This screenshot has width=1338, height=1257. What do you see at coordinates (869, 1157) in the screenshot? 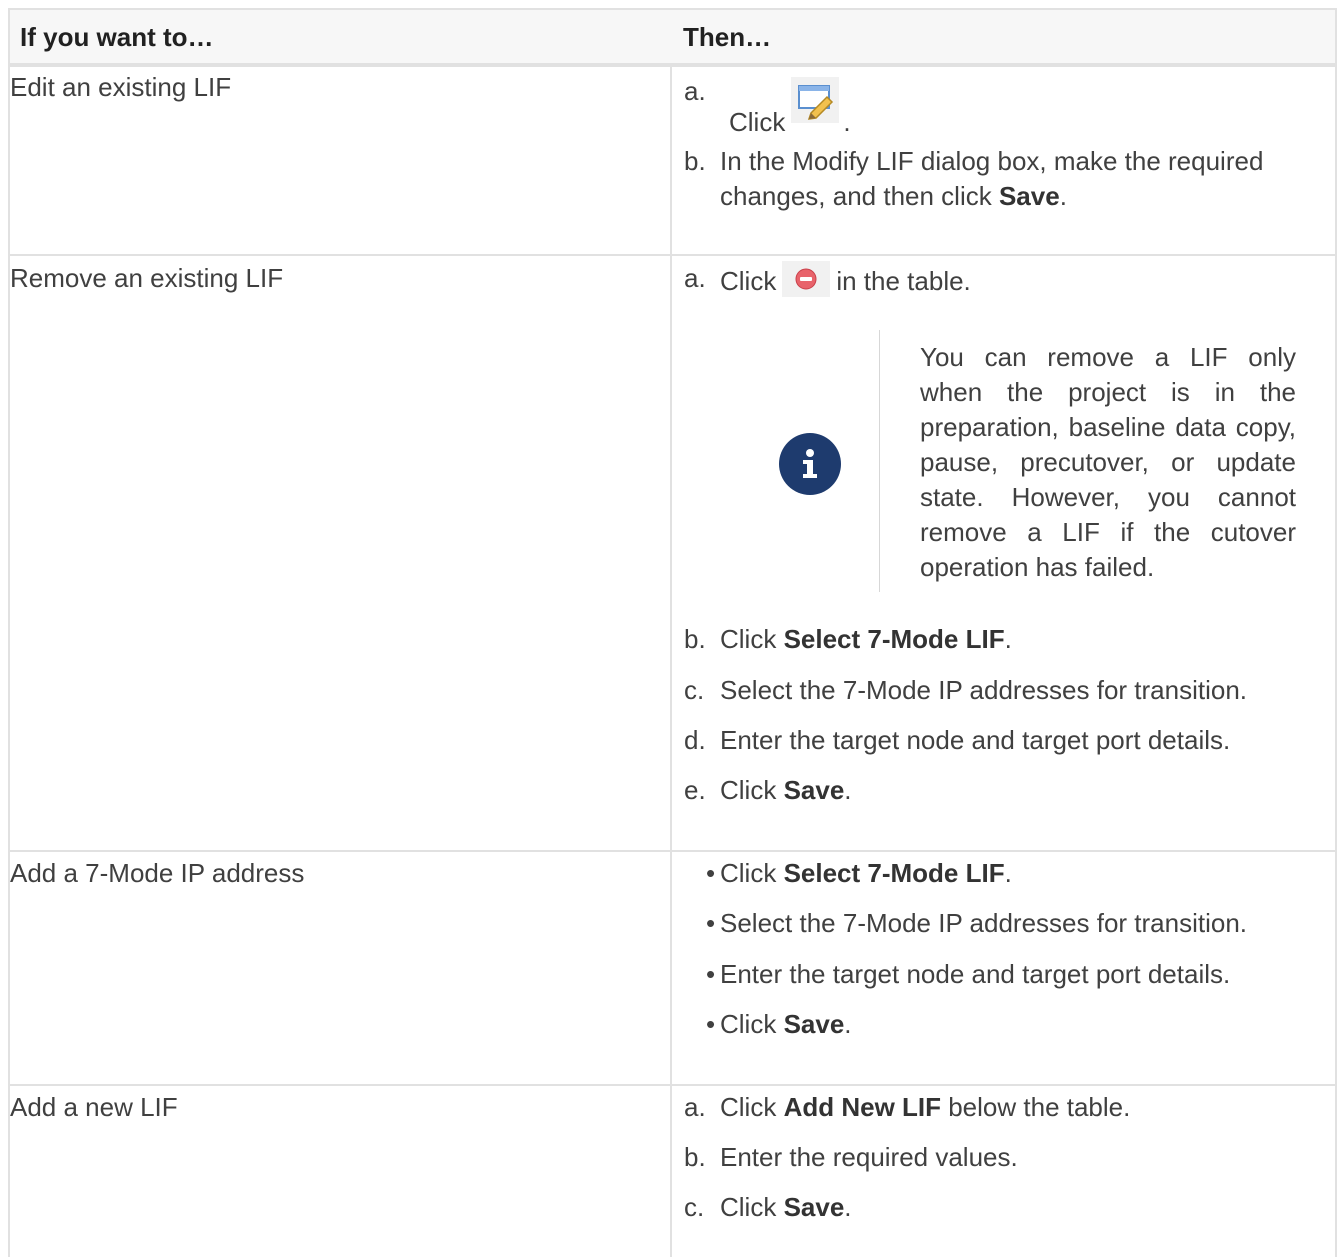
I see `step-text: Enter the required values.` at bounding box center [869, 1157].